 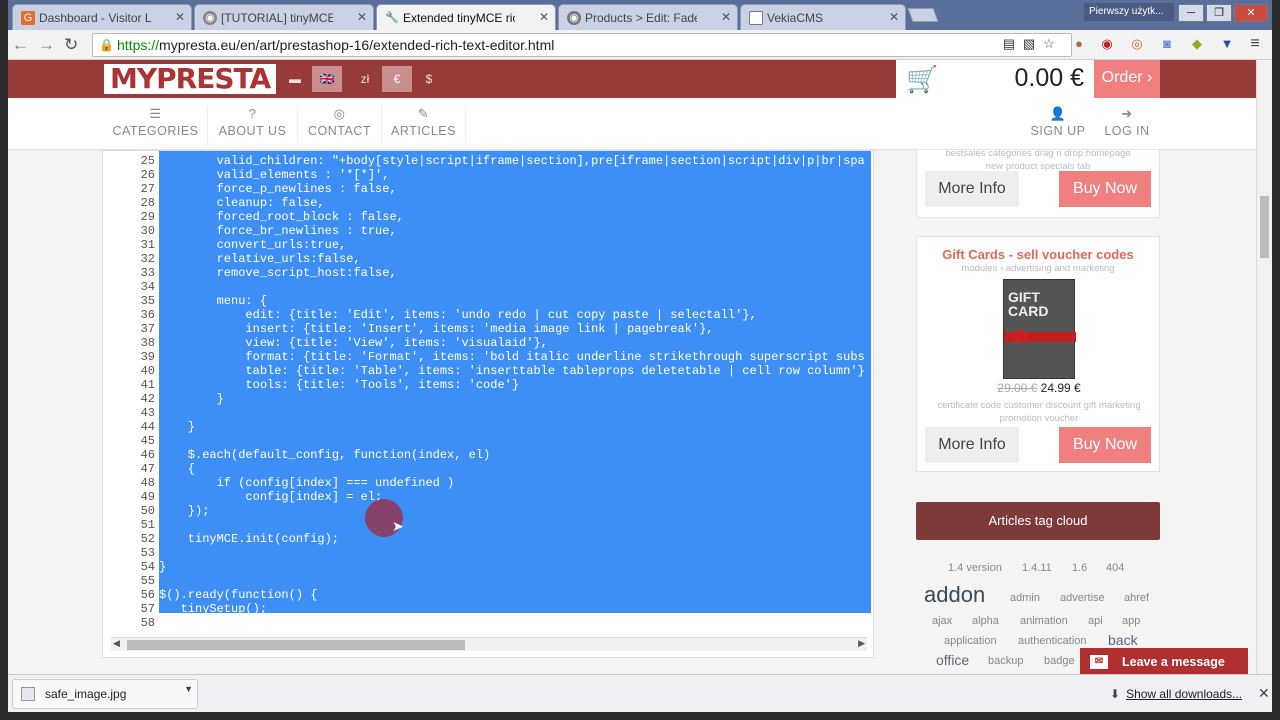 I want to click on tag-link: api, so click(x=1095, y=621).